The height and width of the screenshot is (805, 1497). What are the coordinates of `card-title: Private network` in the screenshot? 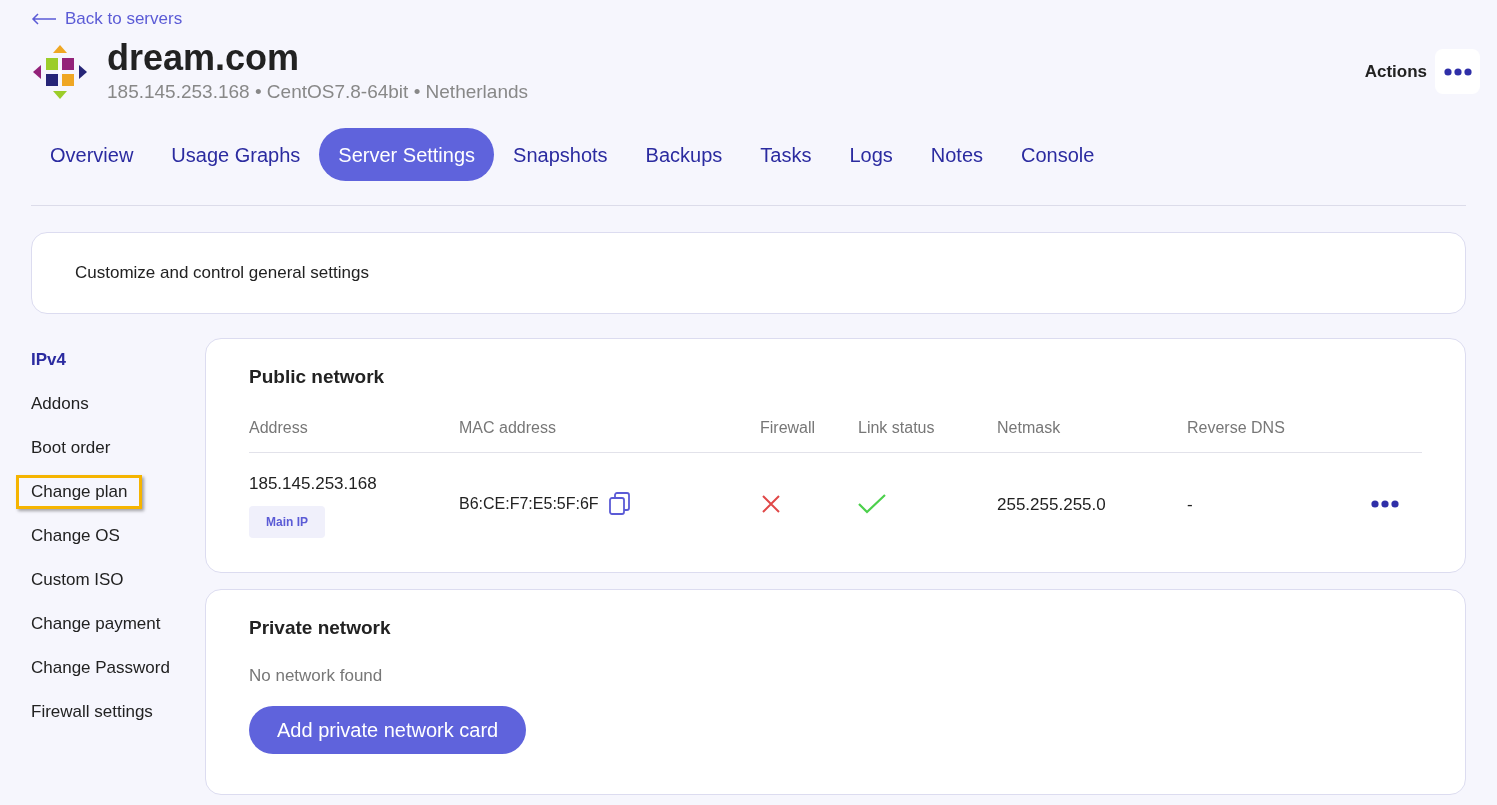 It's located at (320, 628).